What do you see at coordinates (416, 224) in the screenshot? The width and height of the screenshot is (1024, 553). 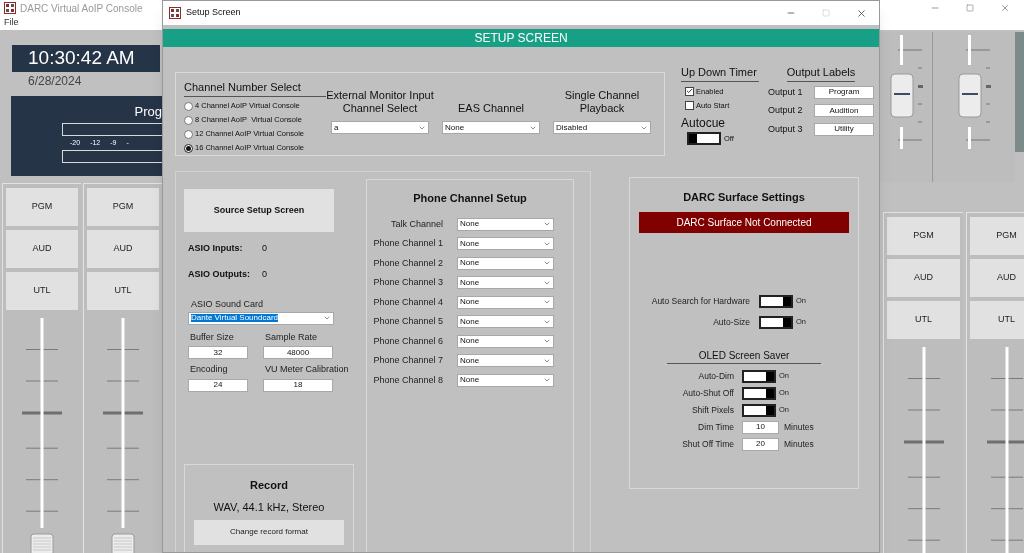 I see `phone-label: Talk Channel` at bounding box center [416, 224].